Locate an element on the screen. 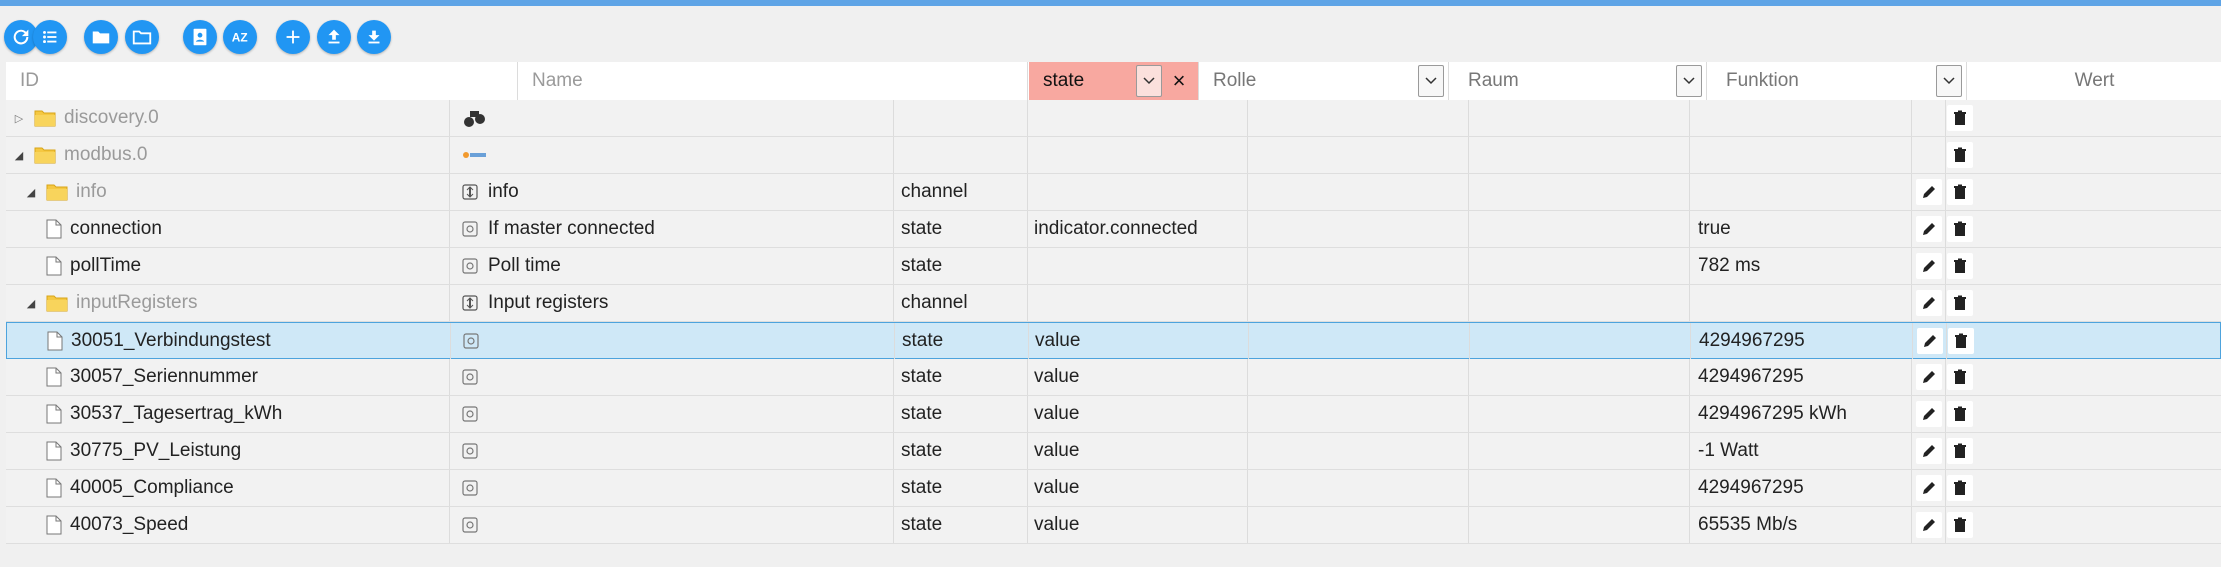 This screenshot has width=2221, height=567. object-role: indicator.connected is located at coordinates (1116, 228).